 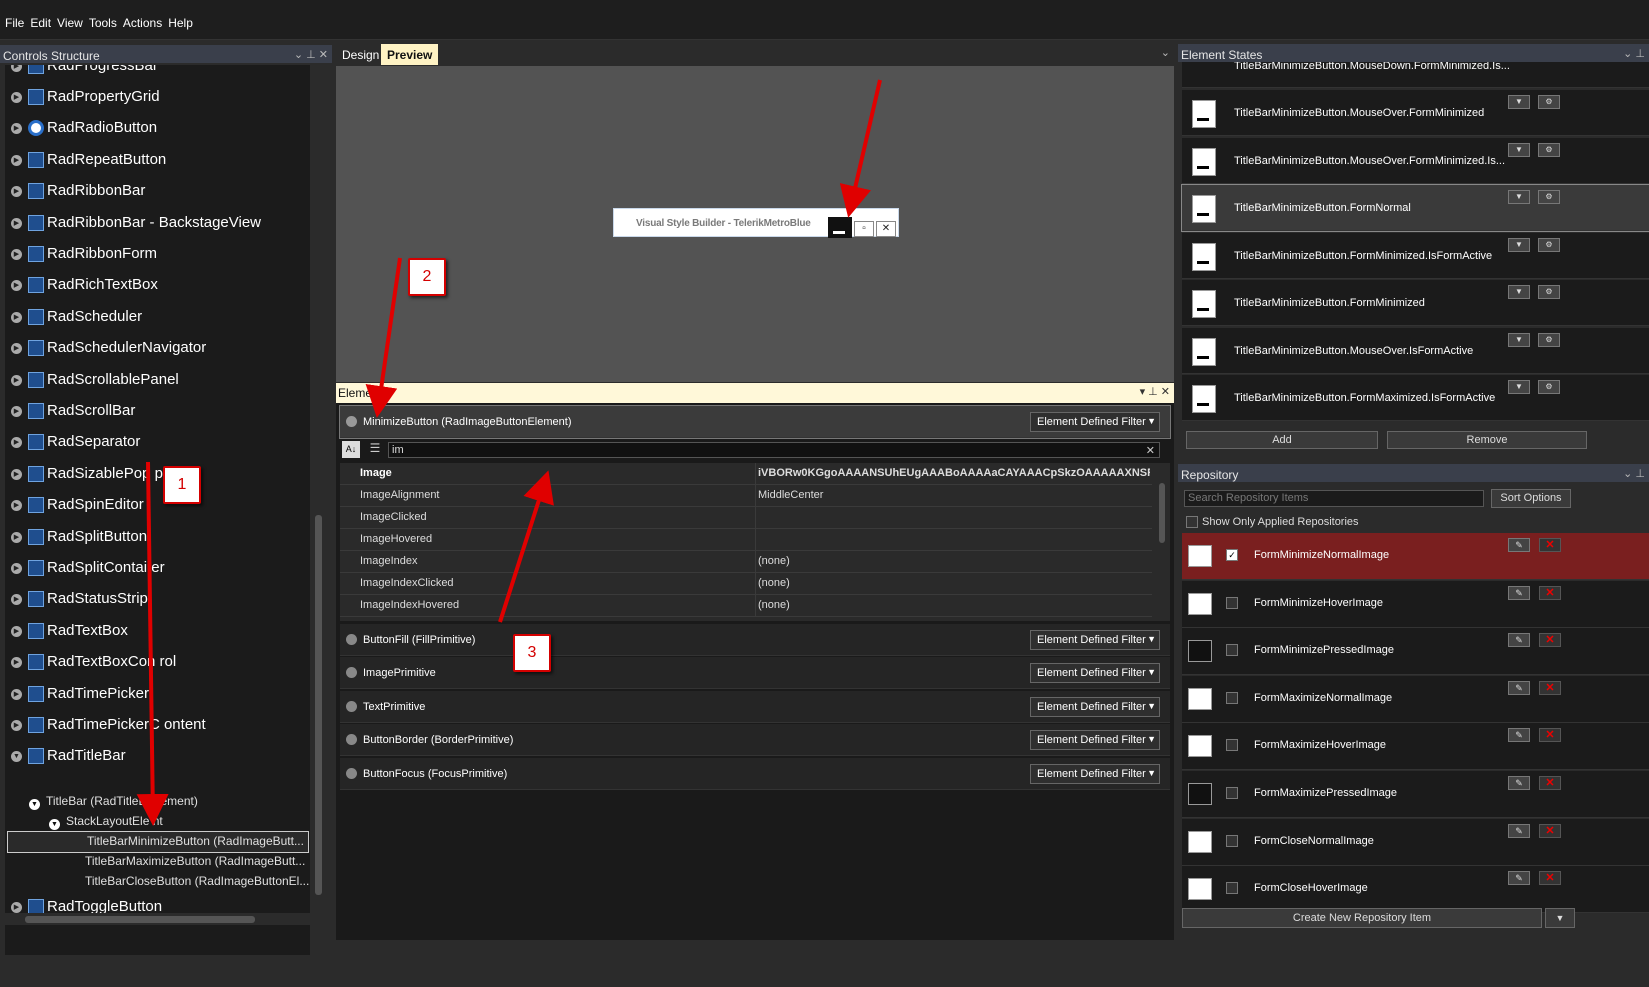 I want to click on property-group: ImagePrimitive Element Defined Filter ▼, so click(x=755, y=673).